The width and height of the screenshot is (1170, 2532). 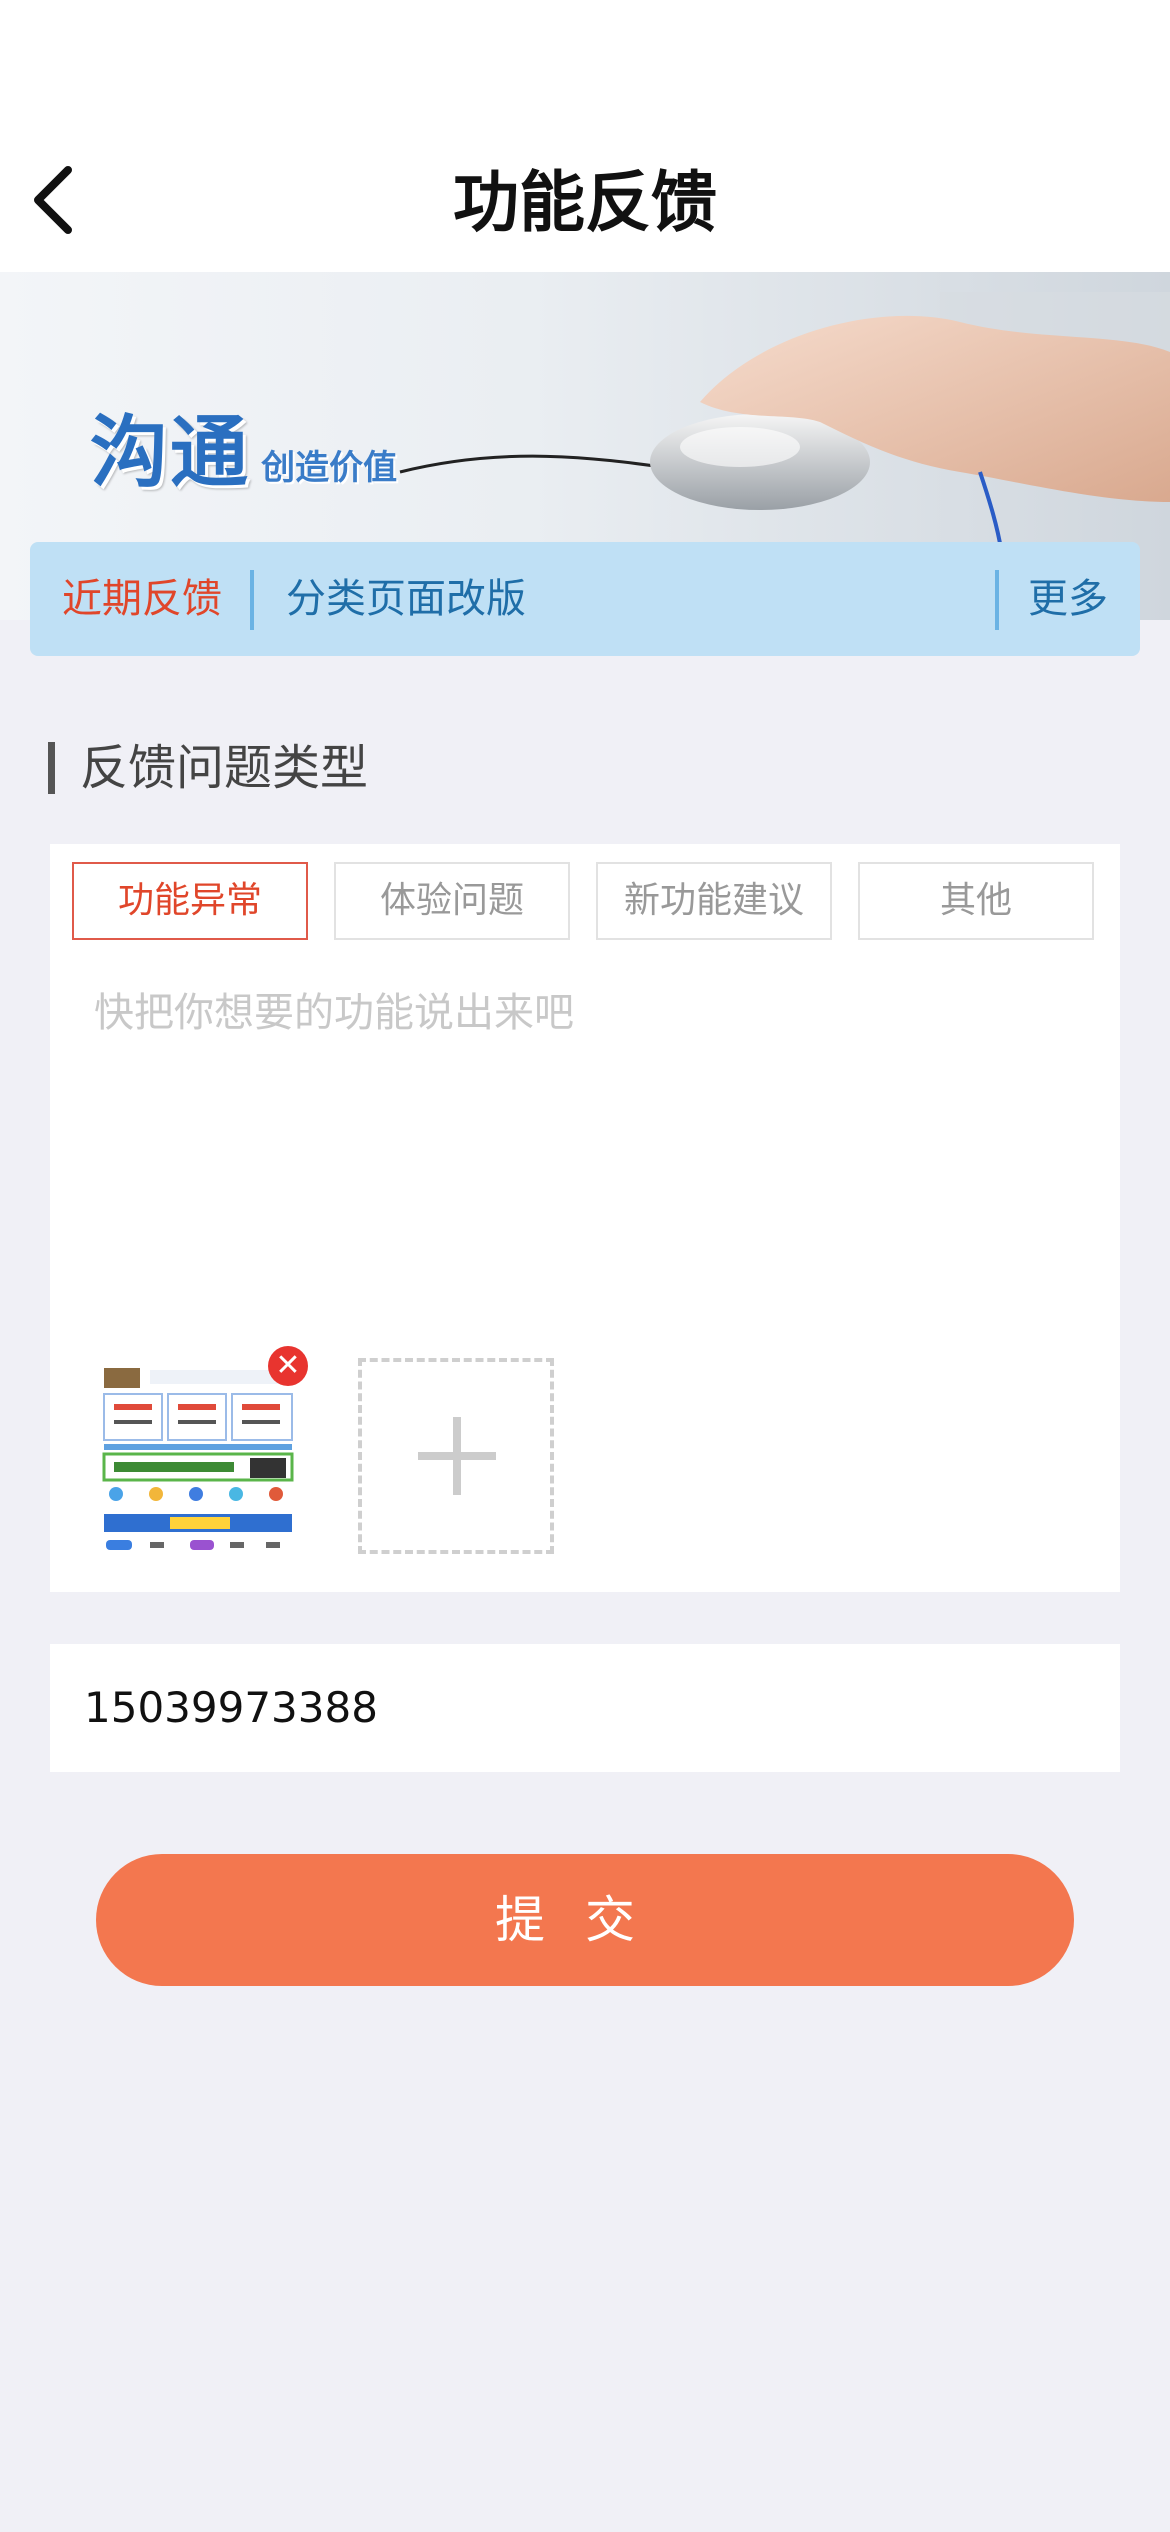 What do you see at coordinates (1068, 599) in the screenshot?
I see `more-link: 更多` at bounding box center [1068, 599].